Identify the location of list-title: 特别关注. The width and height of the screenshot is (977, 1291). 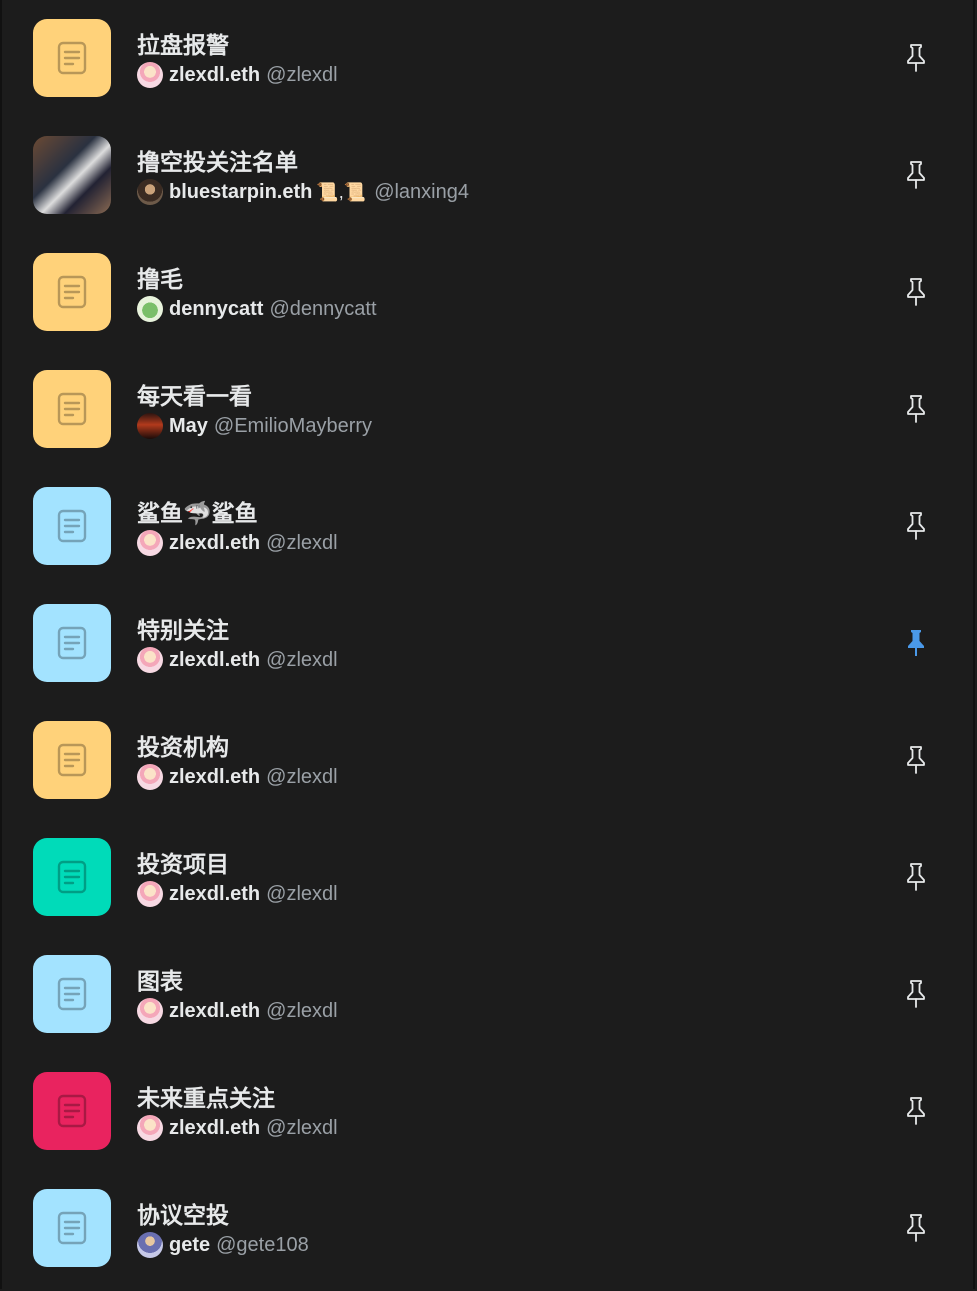
(183, 631).